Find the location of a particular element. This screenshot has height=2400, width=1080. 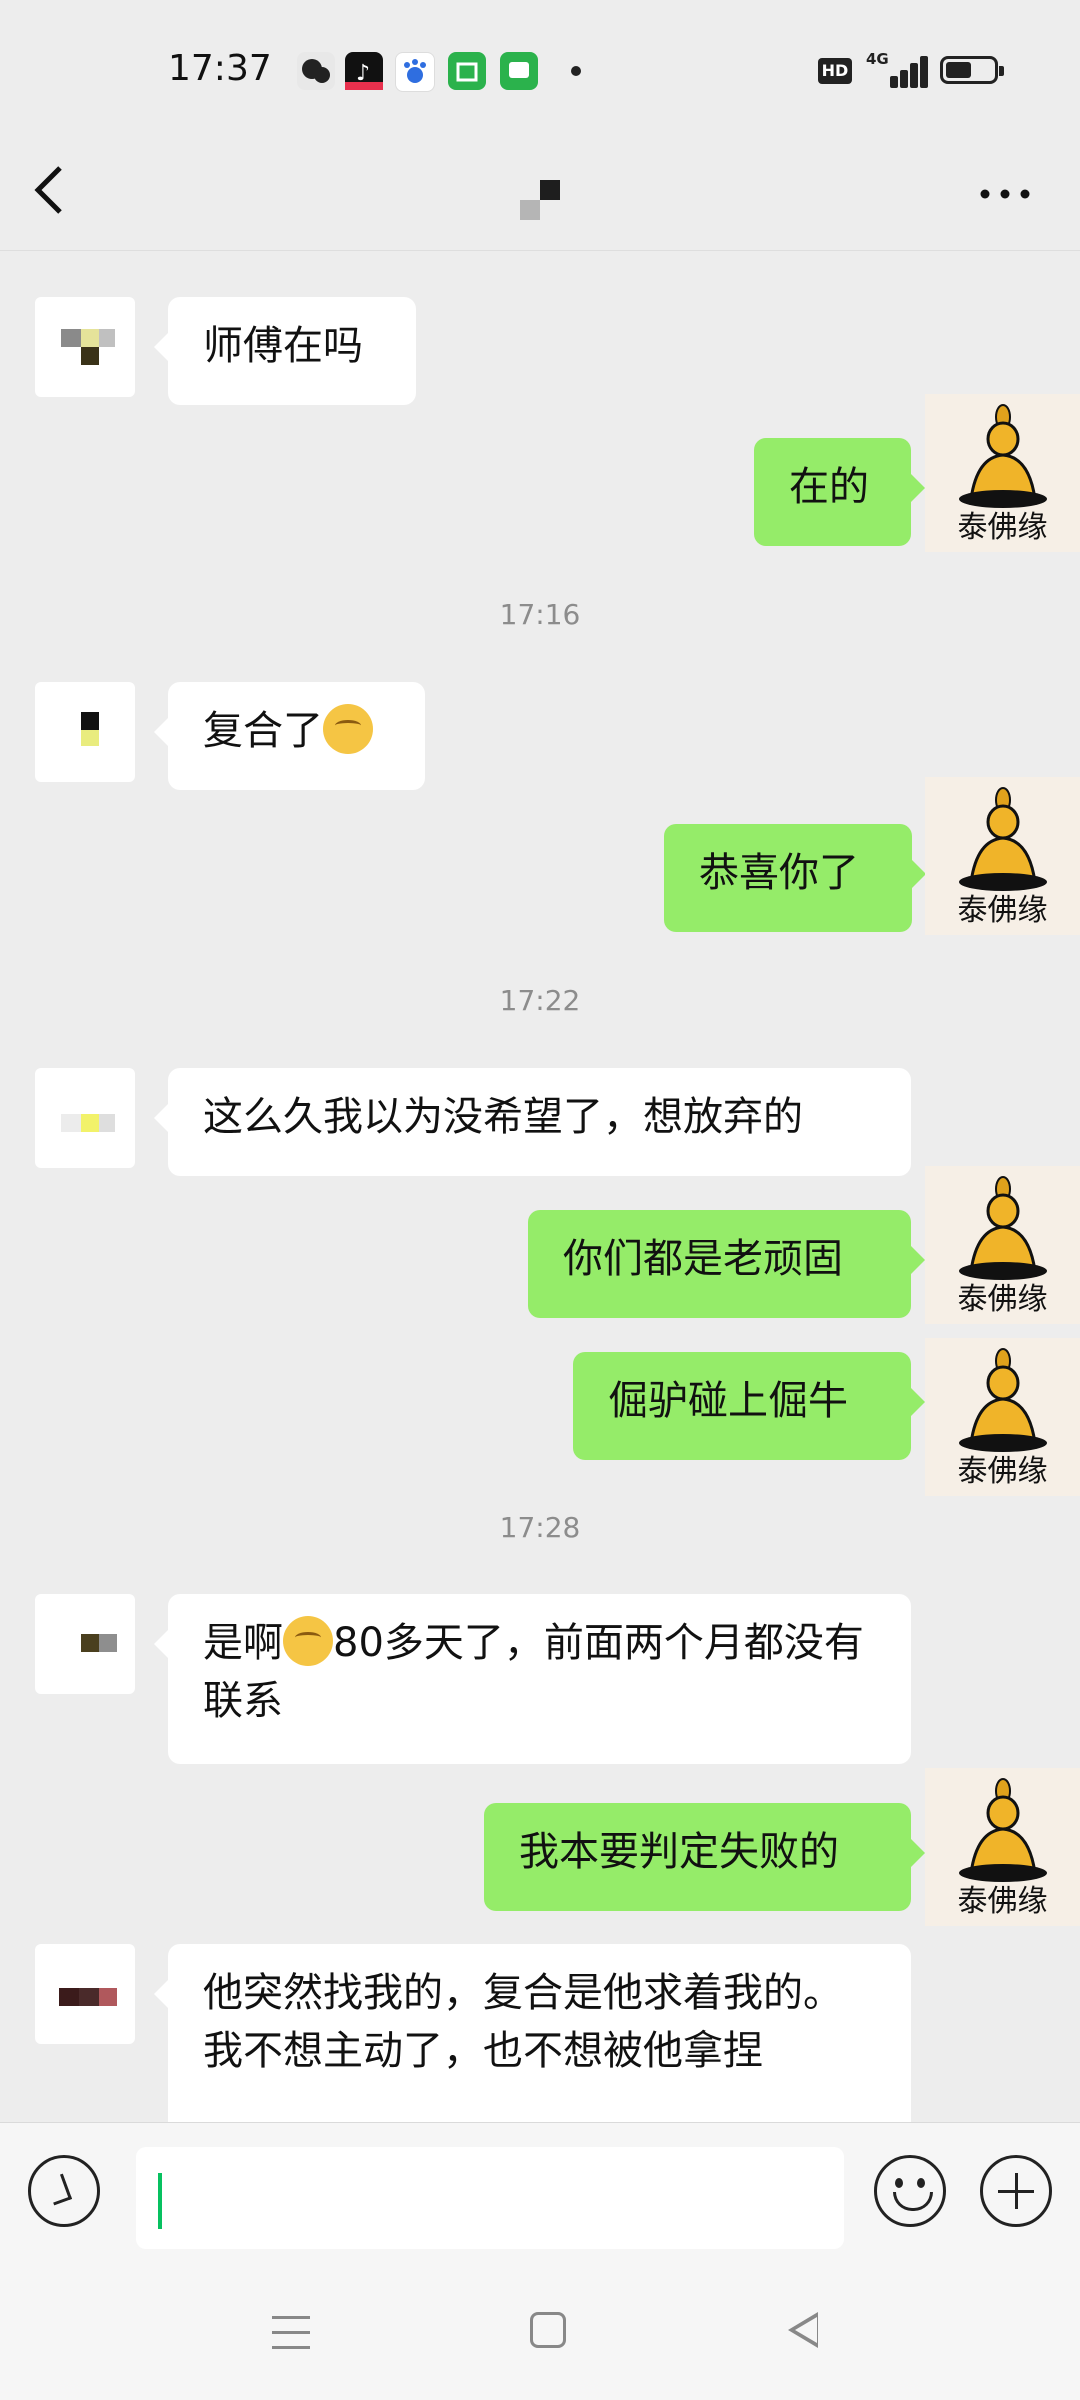

outgoing-message: 恭喜你了 is located at coordinates (795, 878).